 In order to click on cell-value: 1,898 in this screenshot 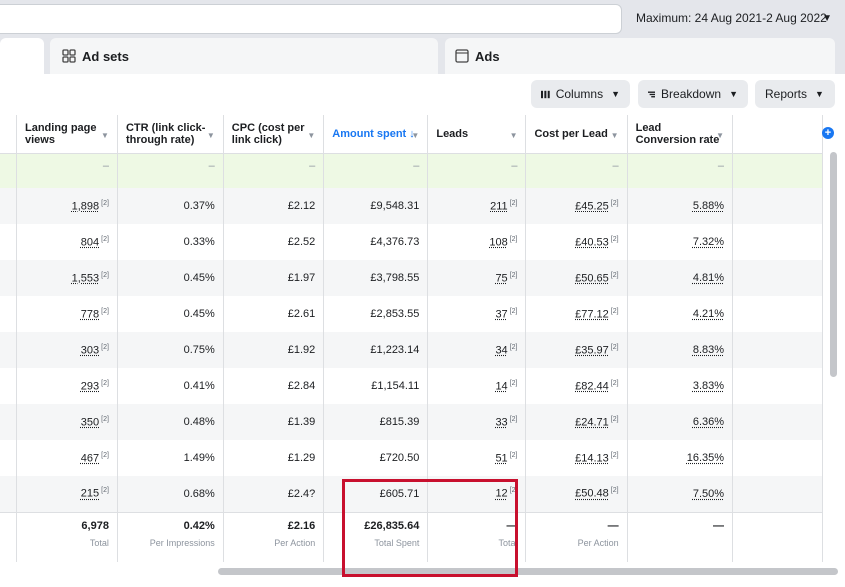, I will do `click(86, 206)`.